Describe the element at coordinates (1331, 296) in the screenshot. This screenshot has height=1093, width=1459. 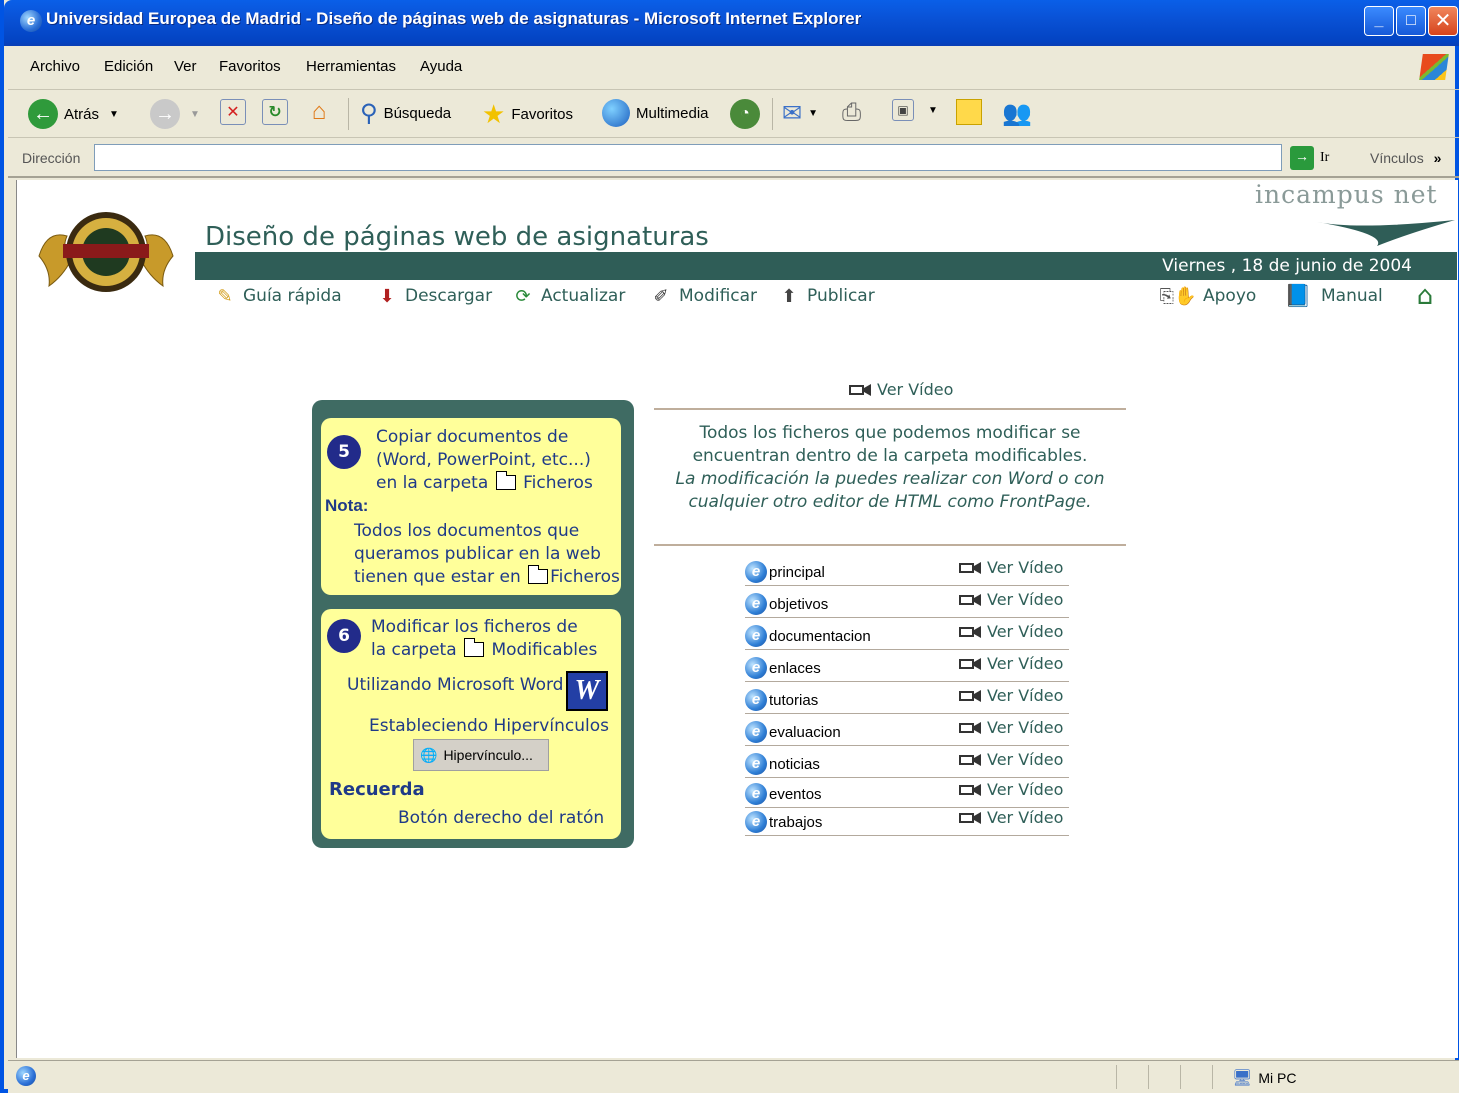
I see `nav-manual: 📘 Manual` at that location.